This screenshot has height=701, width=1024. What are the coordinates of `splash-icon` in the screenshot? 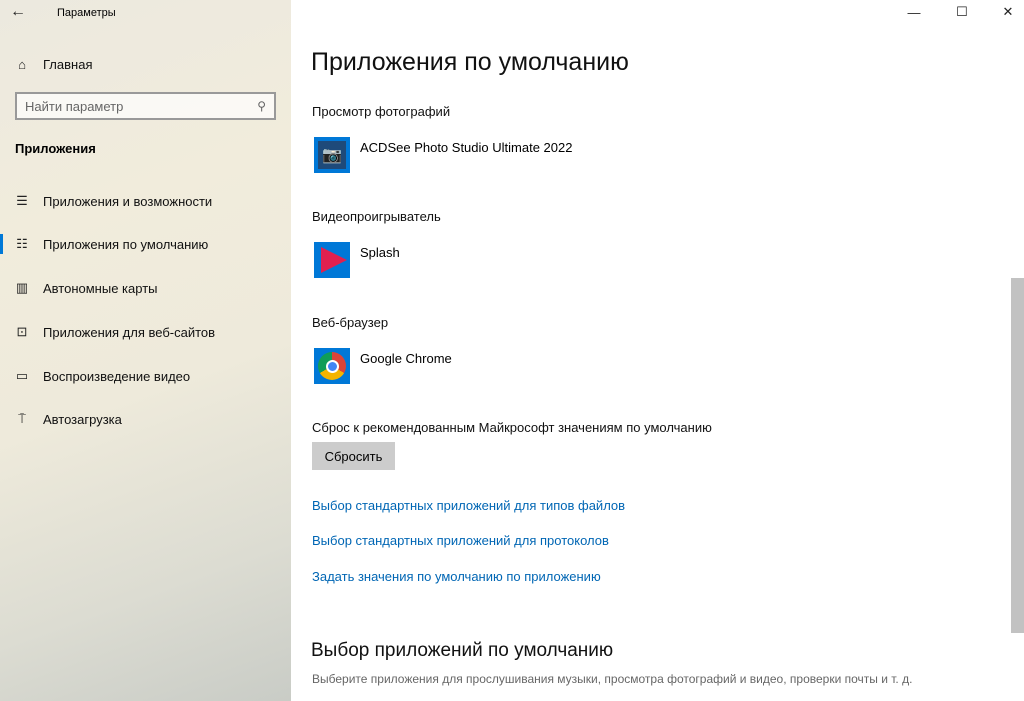 It's located at (332, 260).